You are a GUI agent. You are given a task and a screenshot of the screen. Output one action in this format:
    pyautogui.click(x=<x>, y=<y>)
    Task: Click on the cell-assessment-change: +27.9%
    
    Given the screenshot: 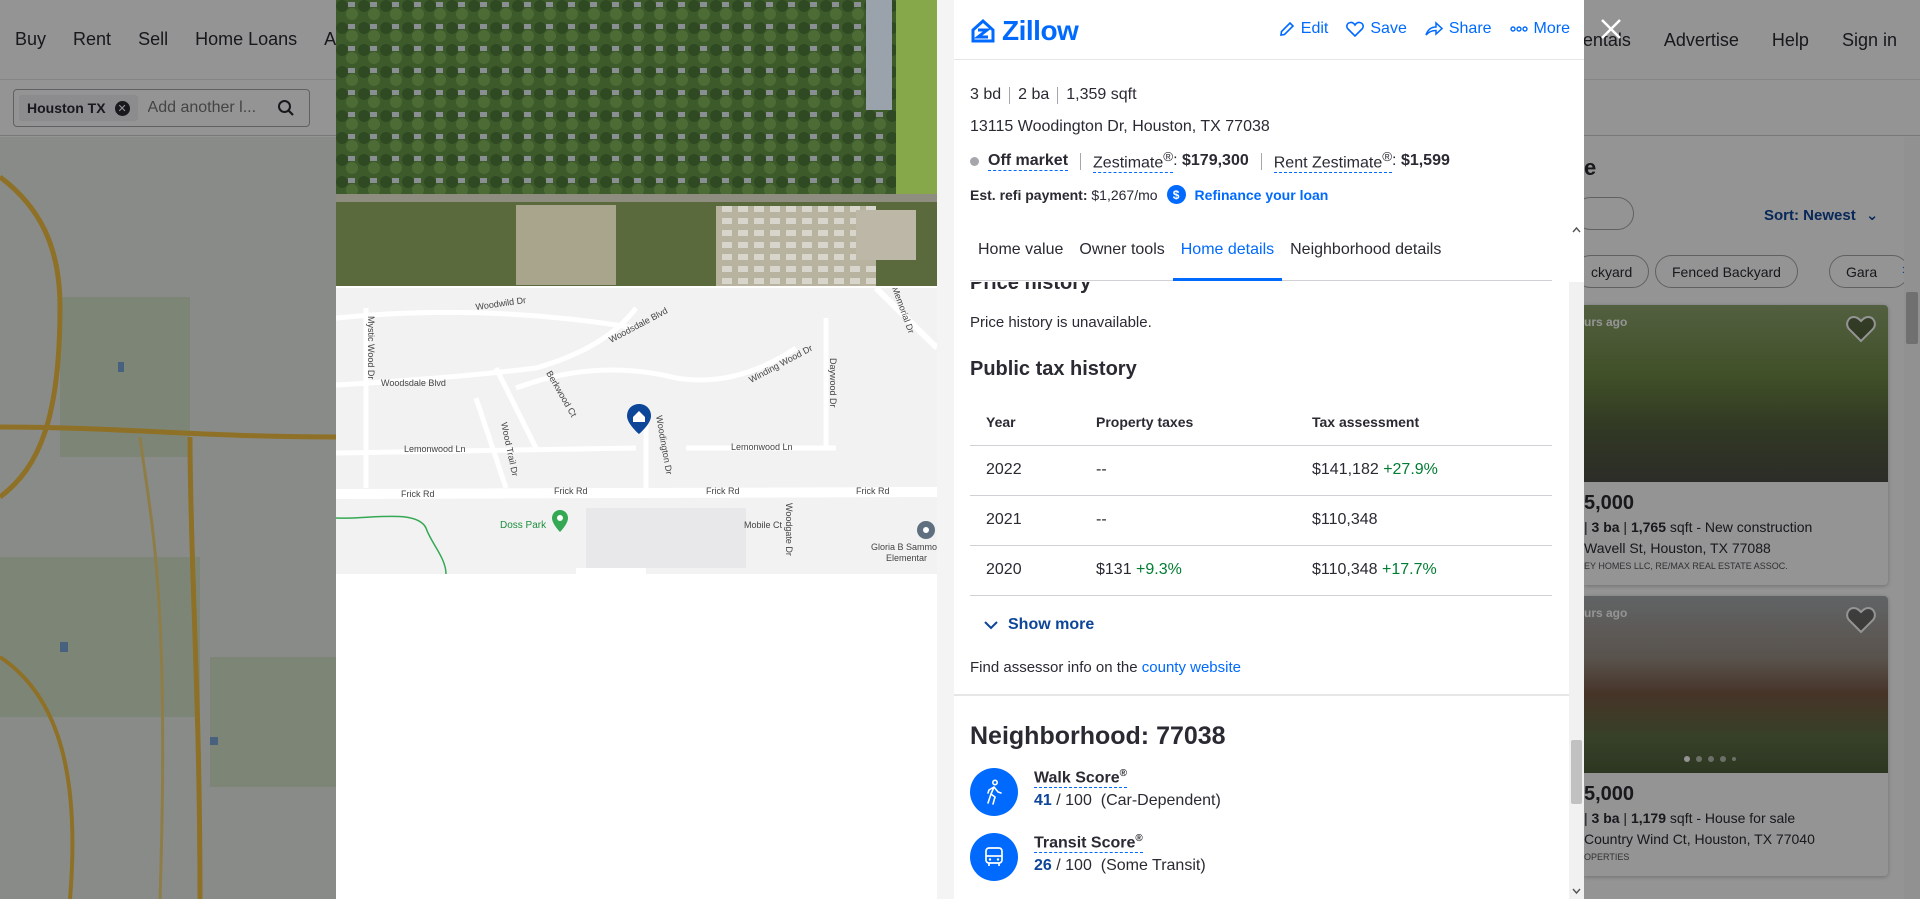 What is the action you would take?
    pyautogui.click(x=1410, y=469)
    